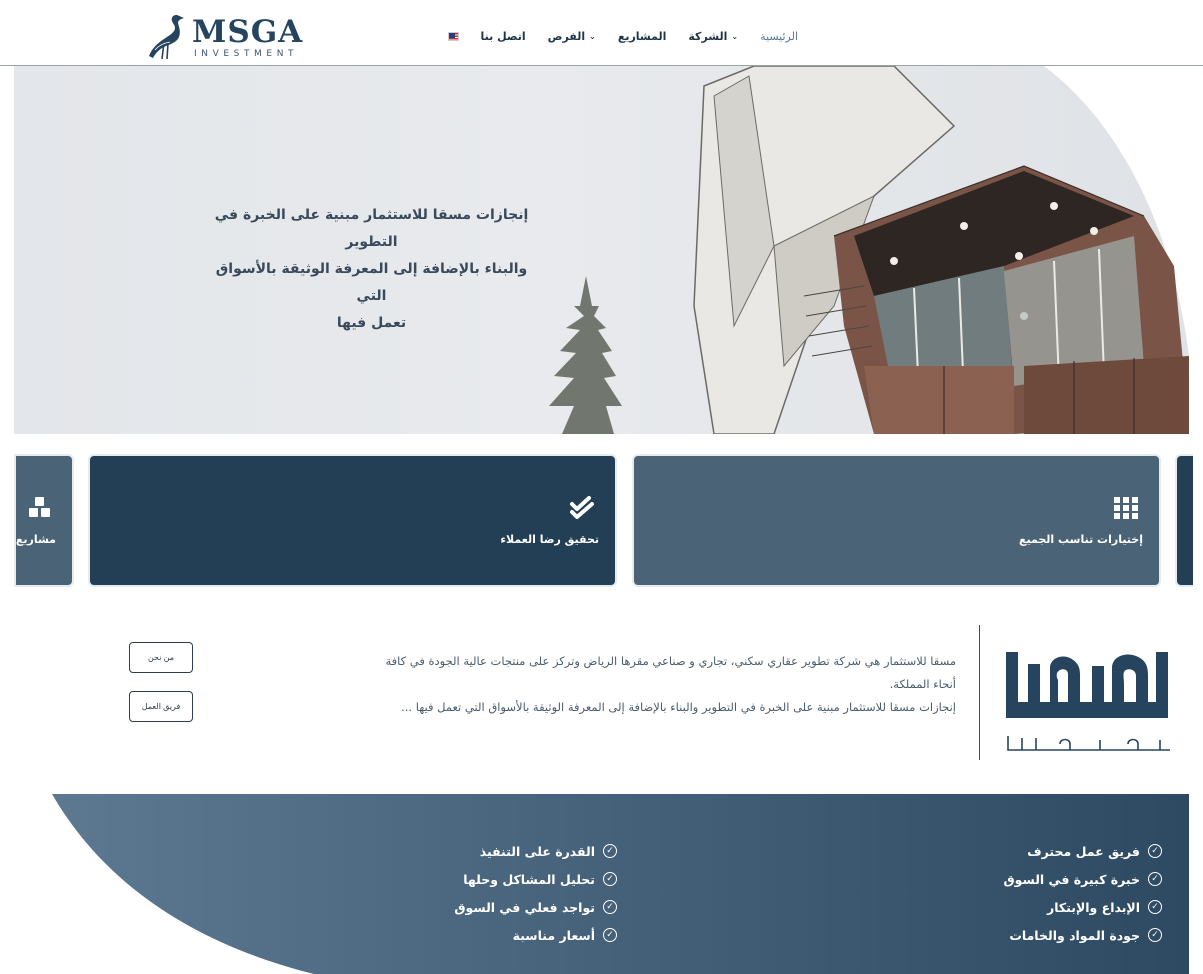 Image resolution: width=1203 pixels, height=974 pixels. What do you see at coordinates (896, 520) in the screenshot?
I see `card-choices: إختيارات تناسب الجميع` at bounding box center [896, 520].